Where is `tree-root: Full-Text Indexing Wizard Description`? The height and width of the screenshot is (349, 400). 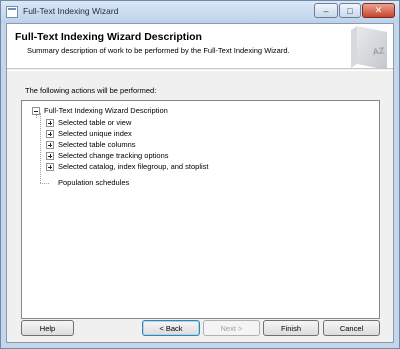 tree-root: Full-Text Indexing Wizard Description is located at coordinates (100, 110).